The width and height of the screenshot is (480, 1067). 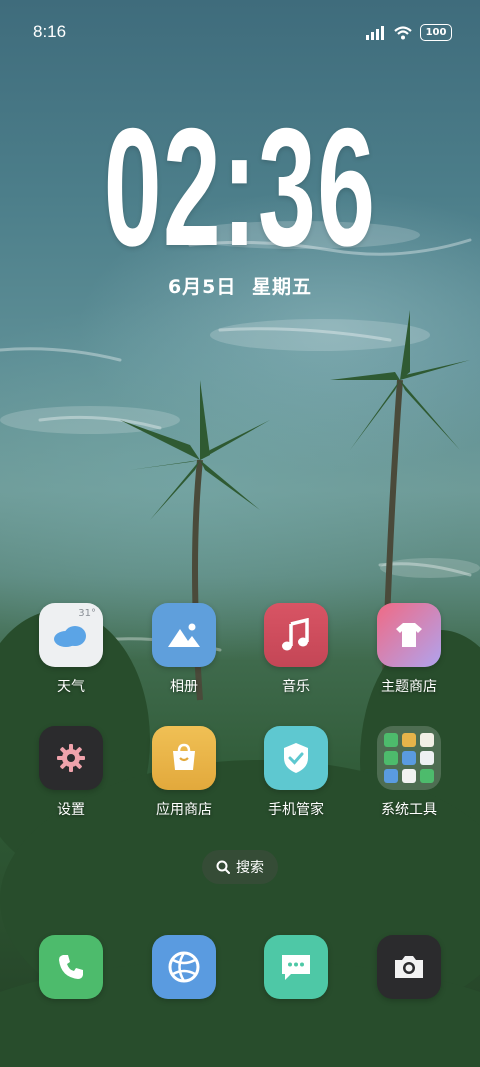 I want to click on app-gallery: 相册, so click(x=184, y=649).